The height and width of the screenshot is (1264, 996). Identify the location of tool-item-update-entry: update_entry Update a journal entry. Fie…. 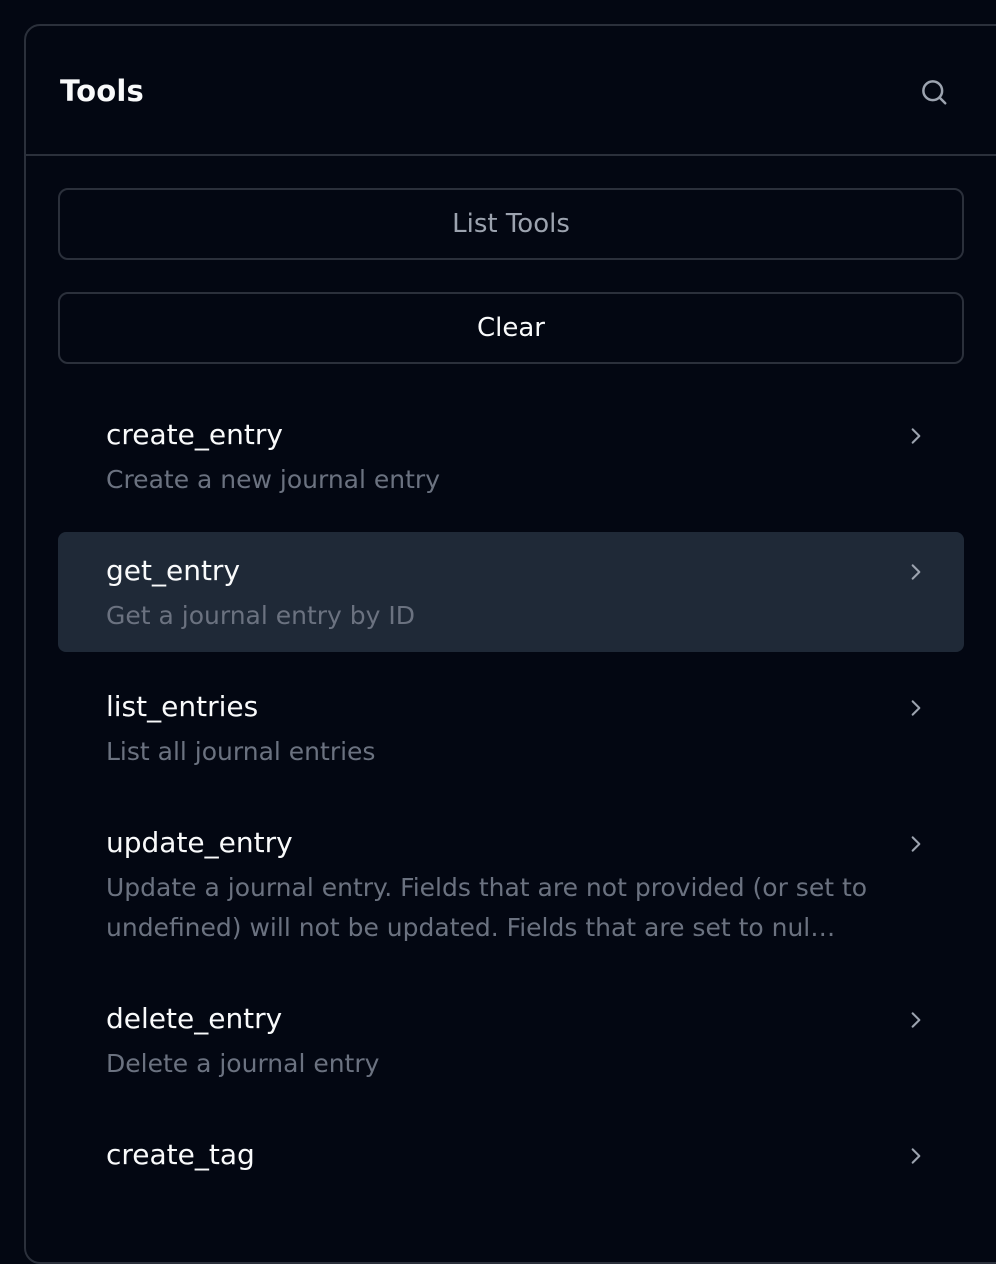
(511, 892).